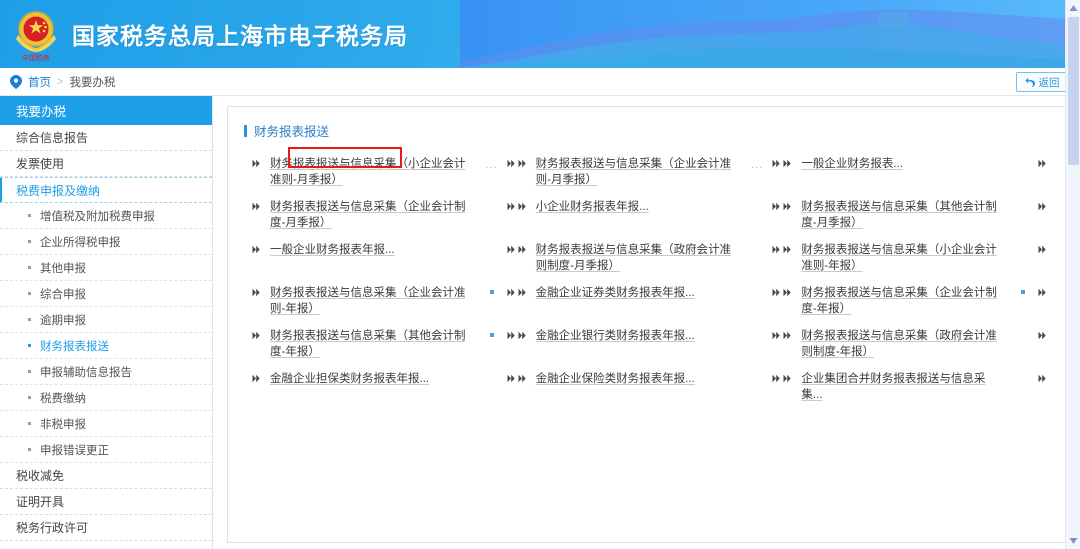  What do you see at coordinates (52, 528) in the screenshot?
I see `sidebar-item-label: 税务行政许可` at bounding box center [52, 528].